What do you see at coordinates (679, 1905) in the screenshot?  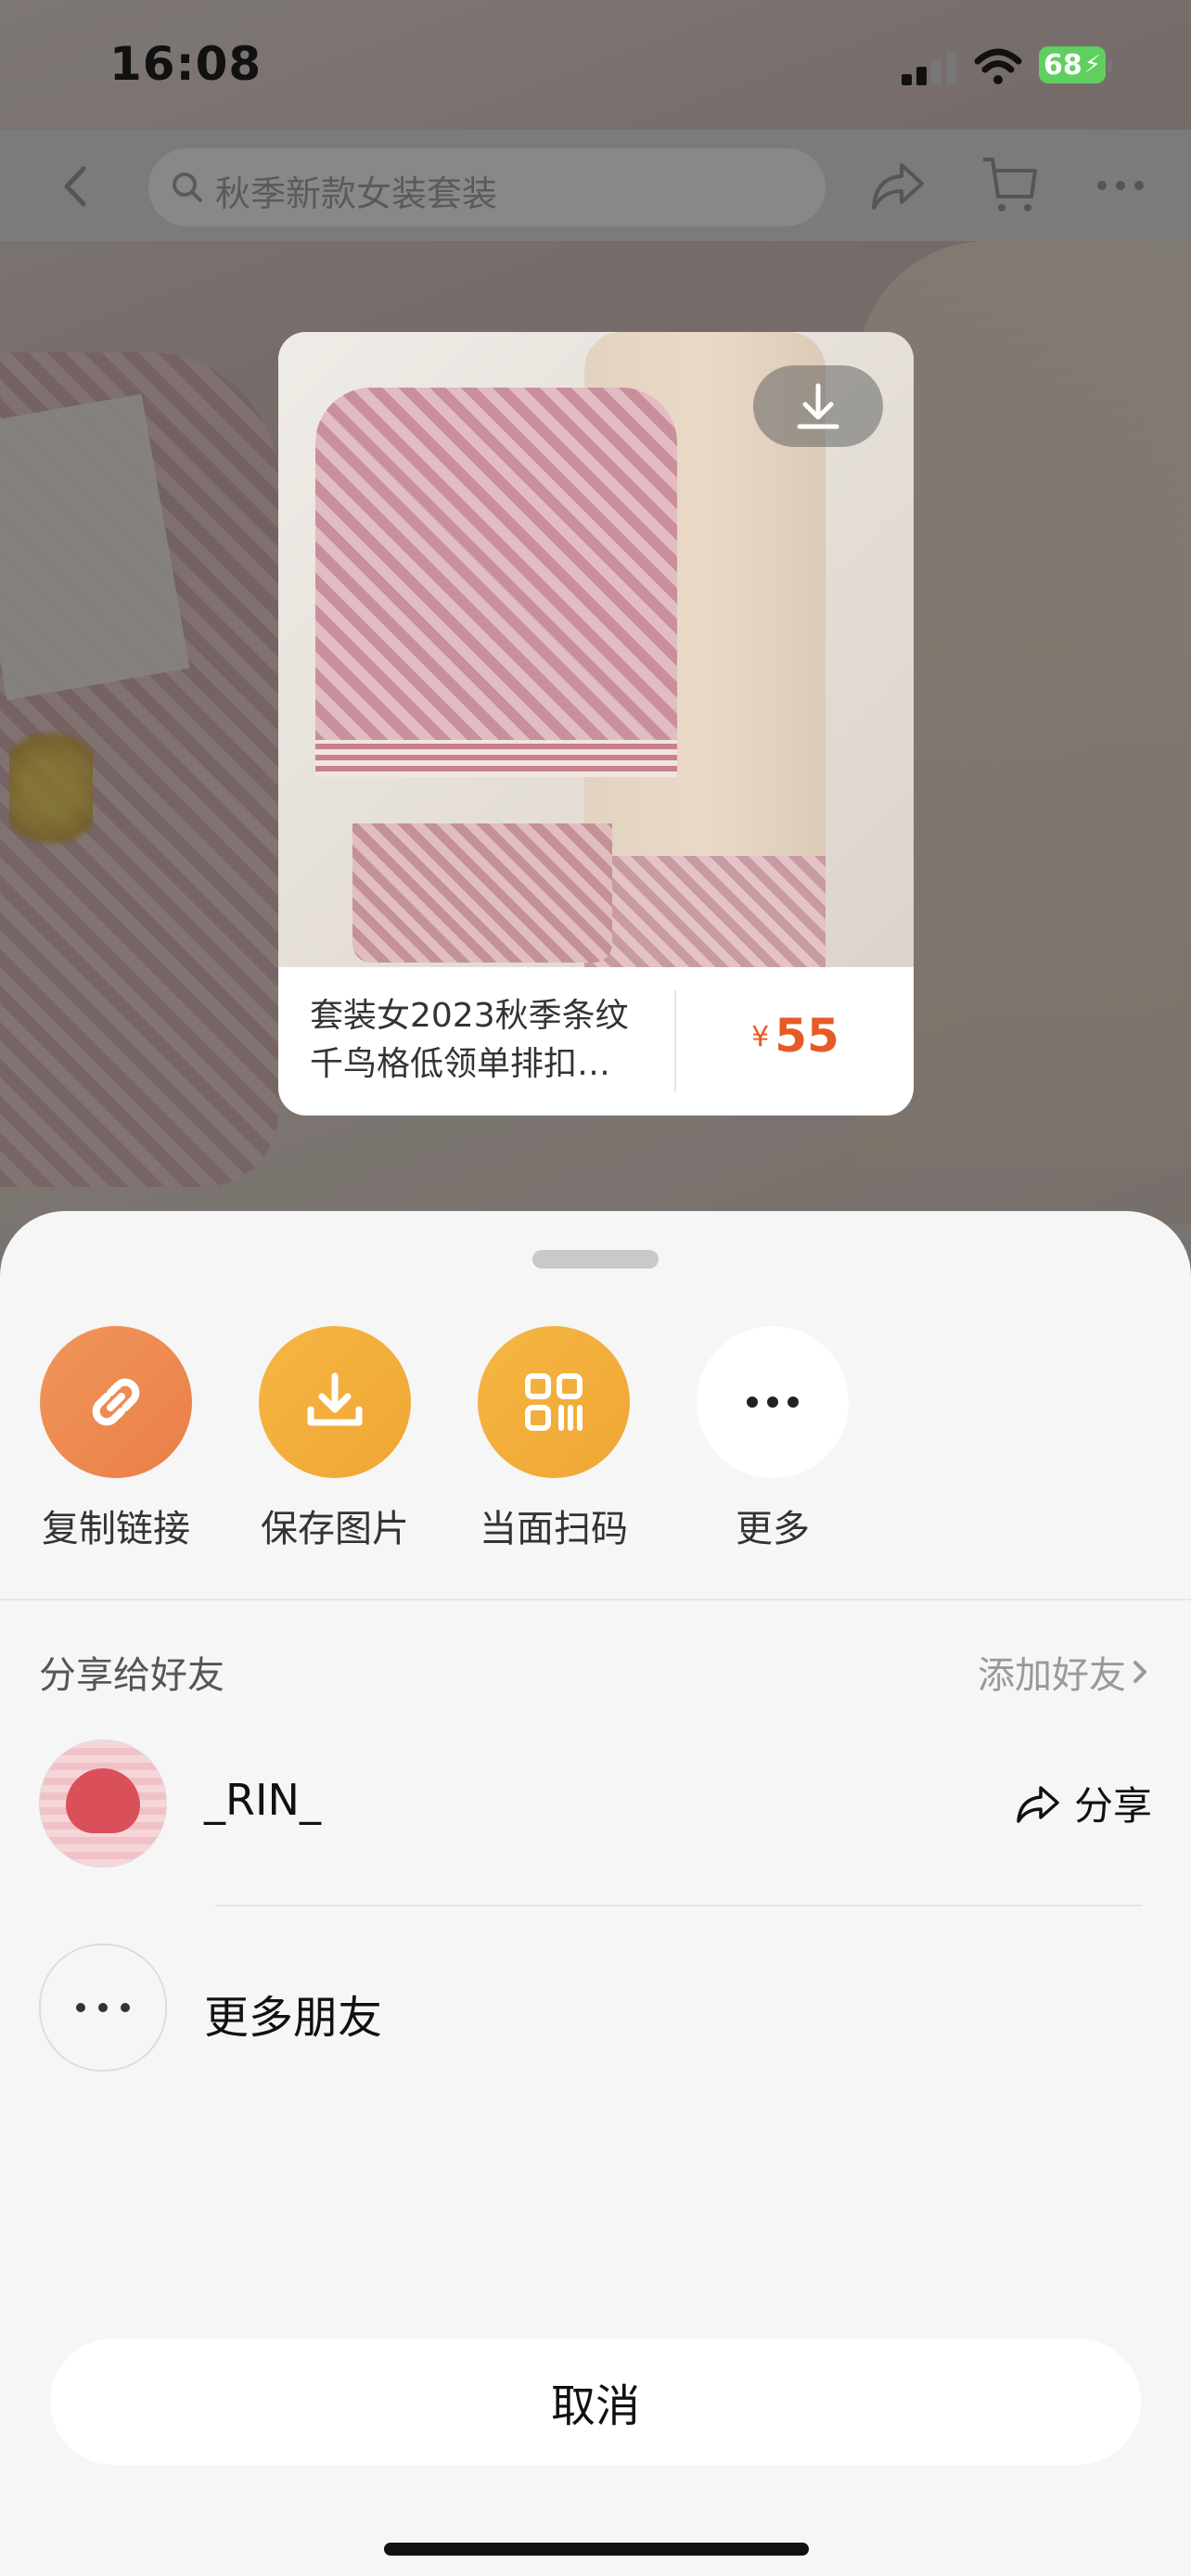 I see `friend-row-divider` at bounding box center [679, 1905].